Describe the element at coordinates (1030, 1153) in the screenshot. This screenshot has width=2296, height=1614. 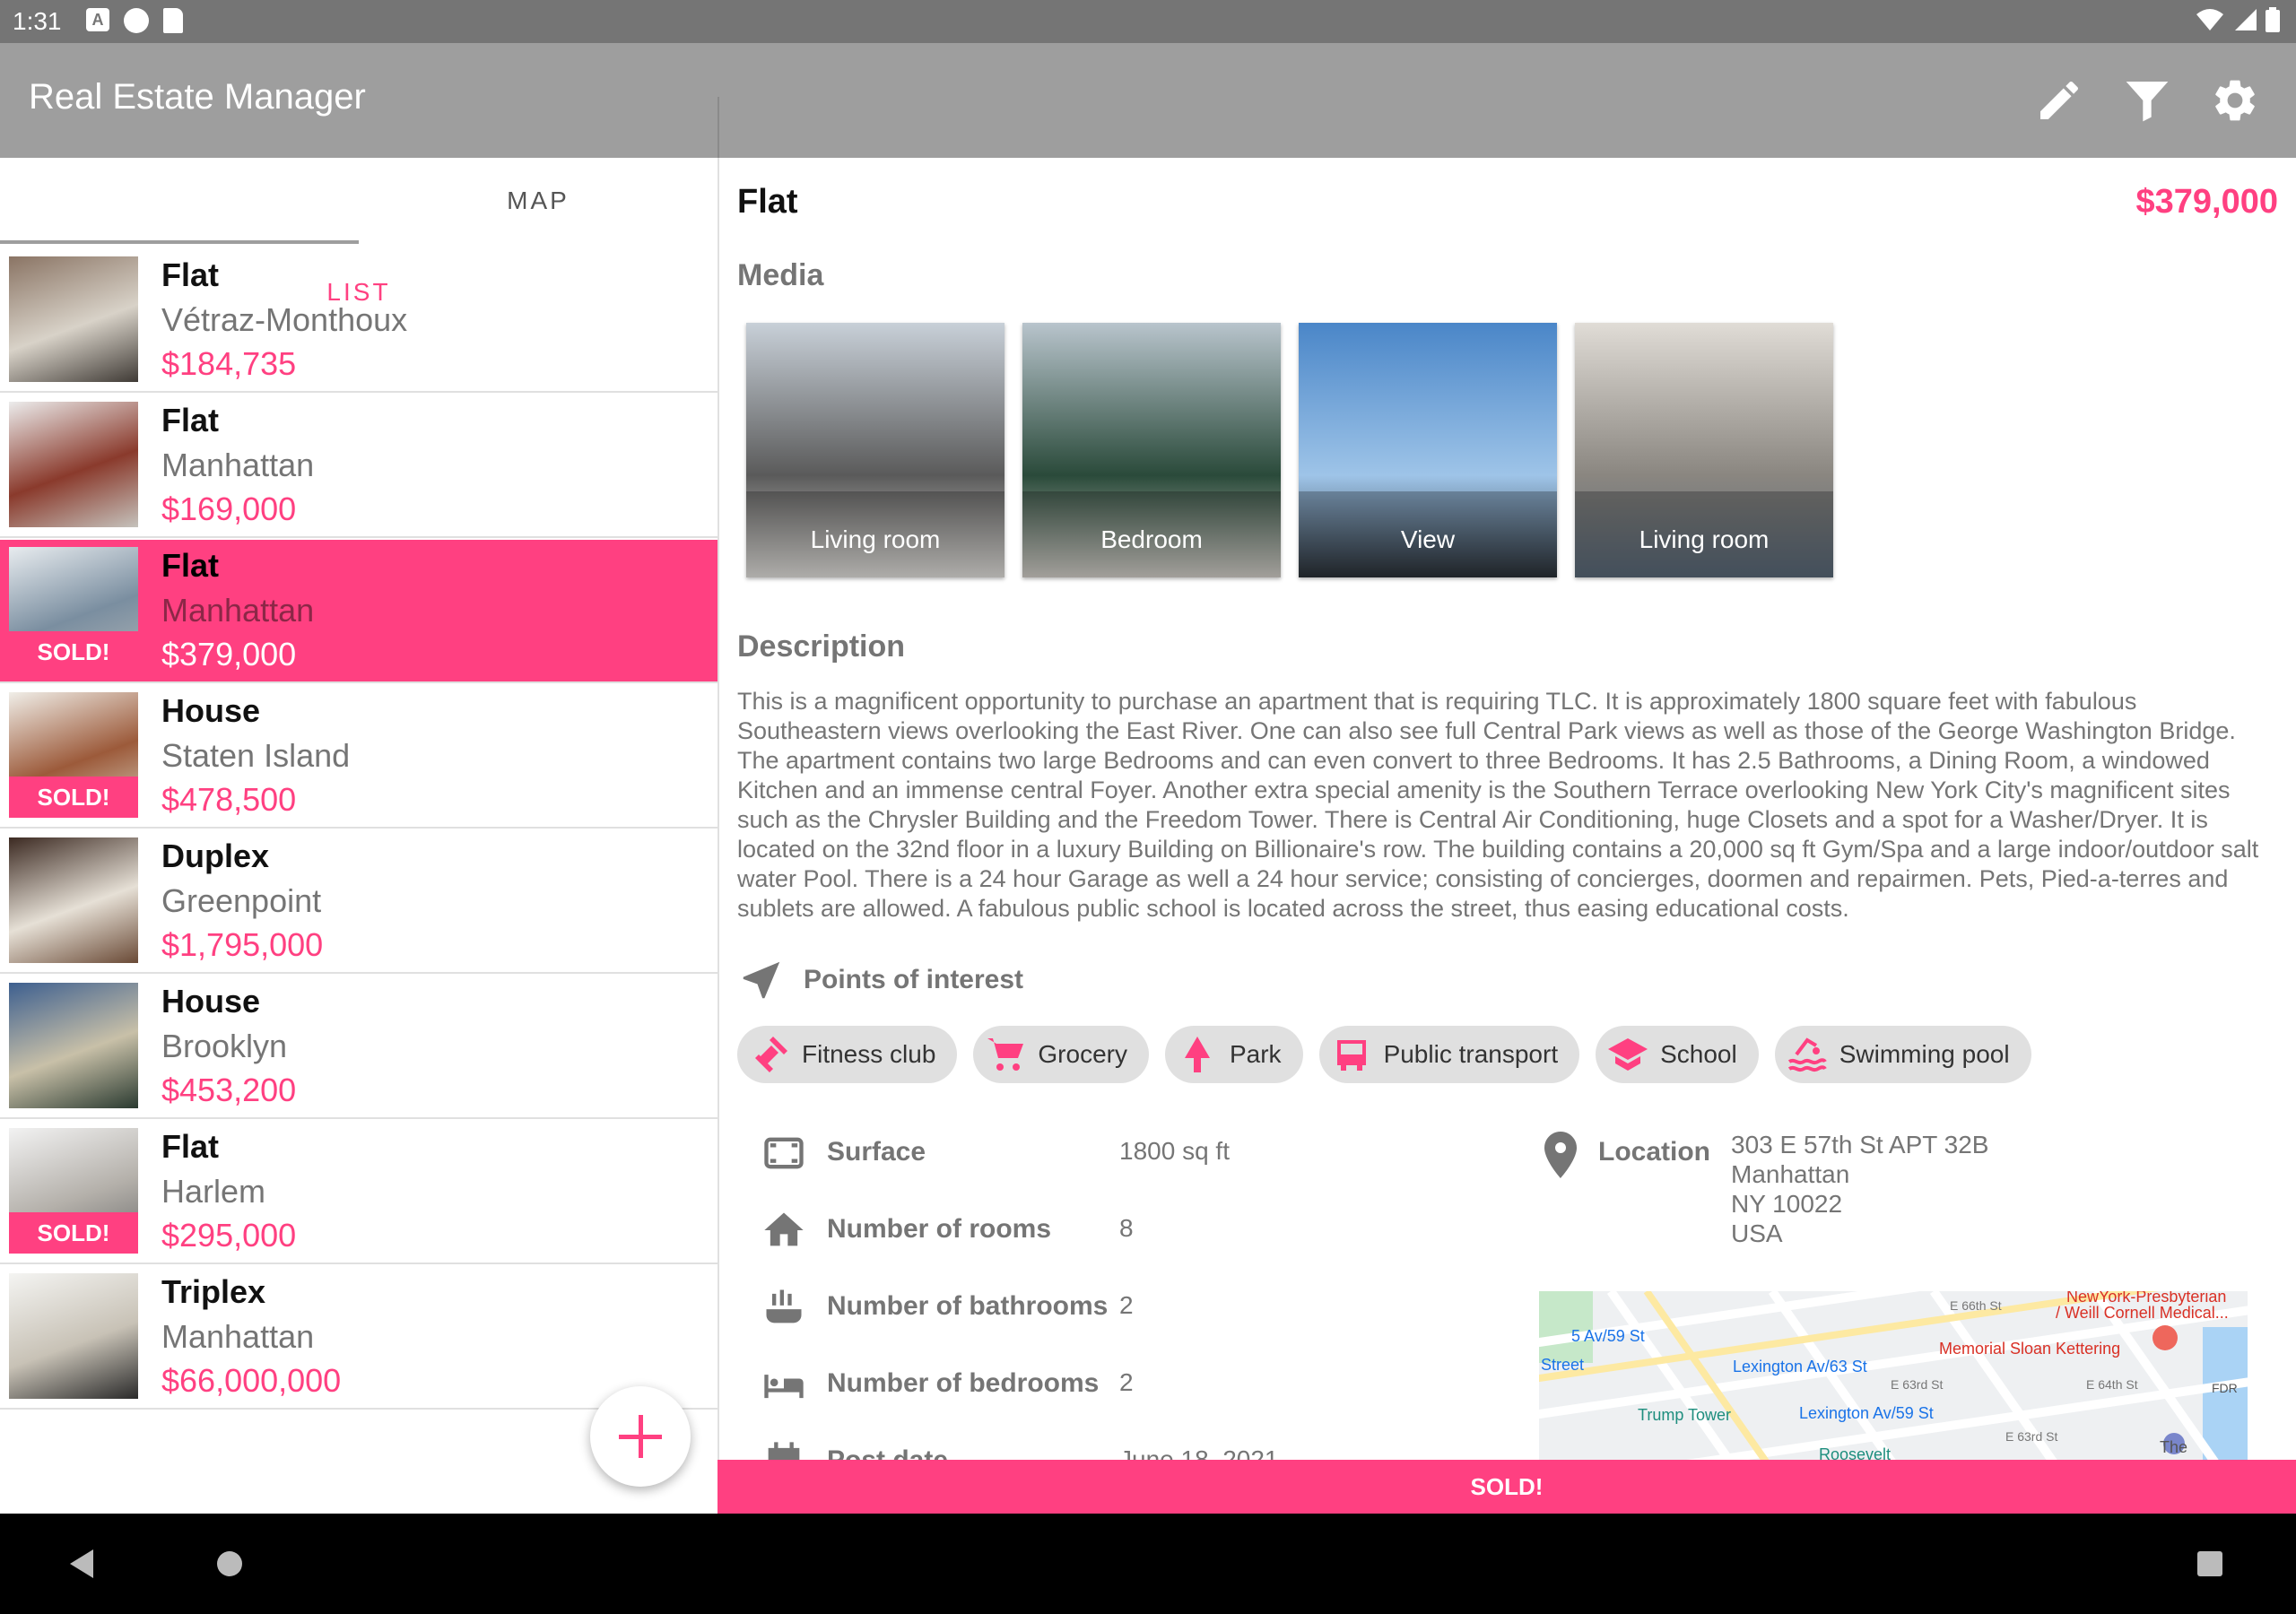
I see `info-row: Surface 1800 sq ft` at that location.